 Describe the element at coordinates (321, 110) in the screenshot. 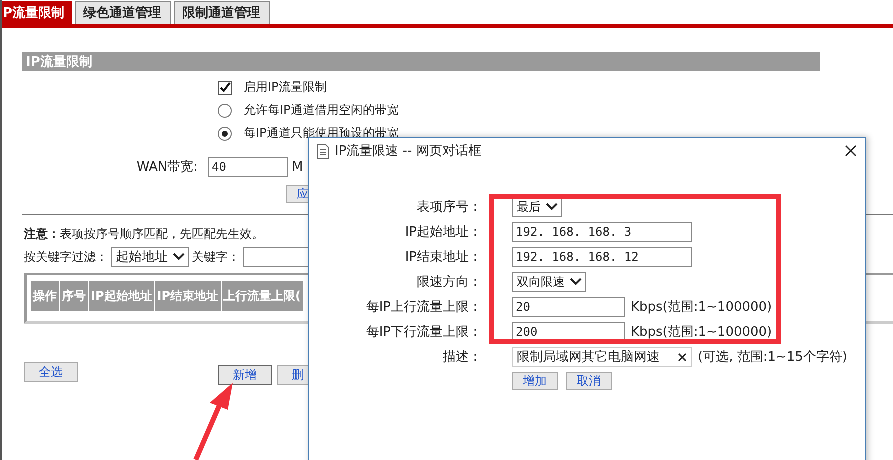

I see `option-label: 允许每IP通道借用空闲的带宽` at that location.